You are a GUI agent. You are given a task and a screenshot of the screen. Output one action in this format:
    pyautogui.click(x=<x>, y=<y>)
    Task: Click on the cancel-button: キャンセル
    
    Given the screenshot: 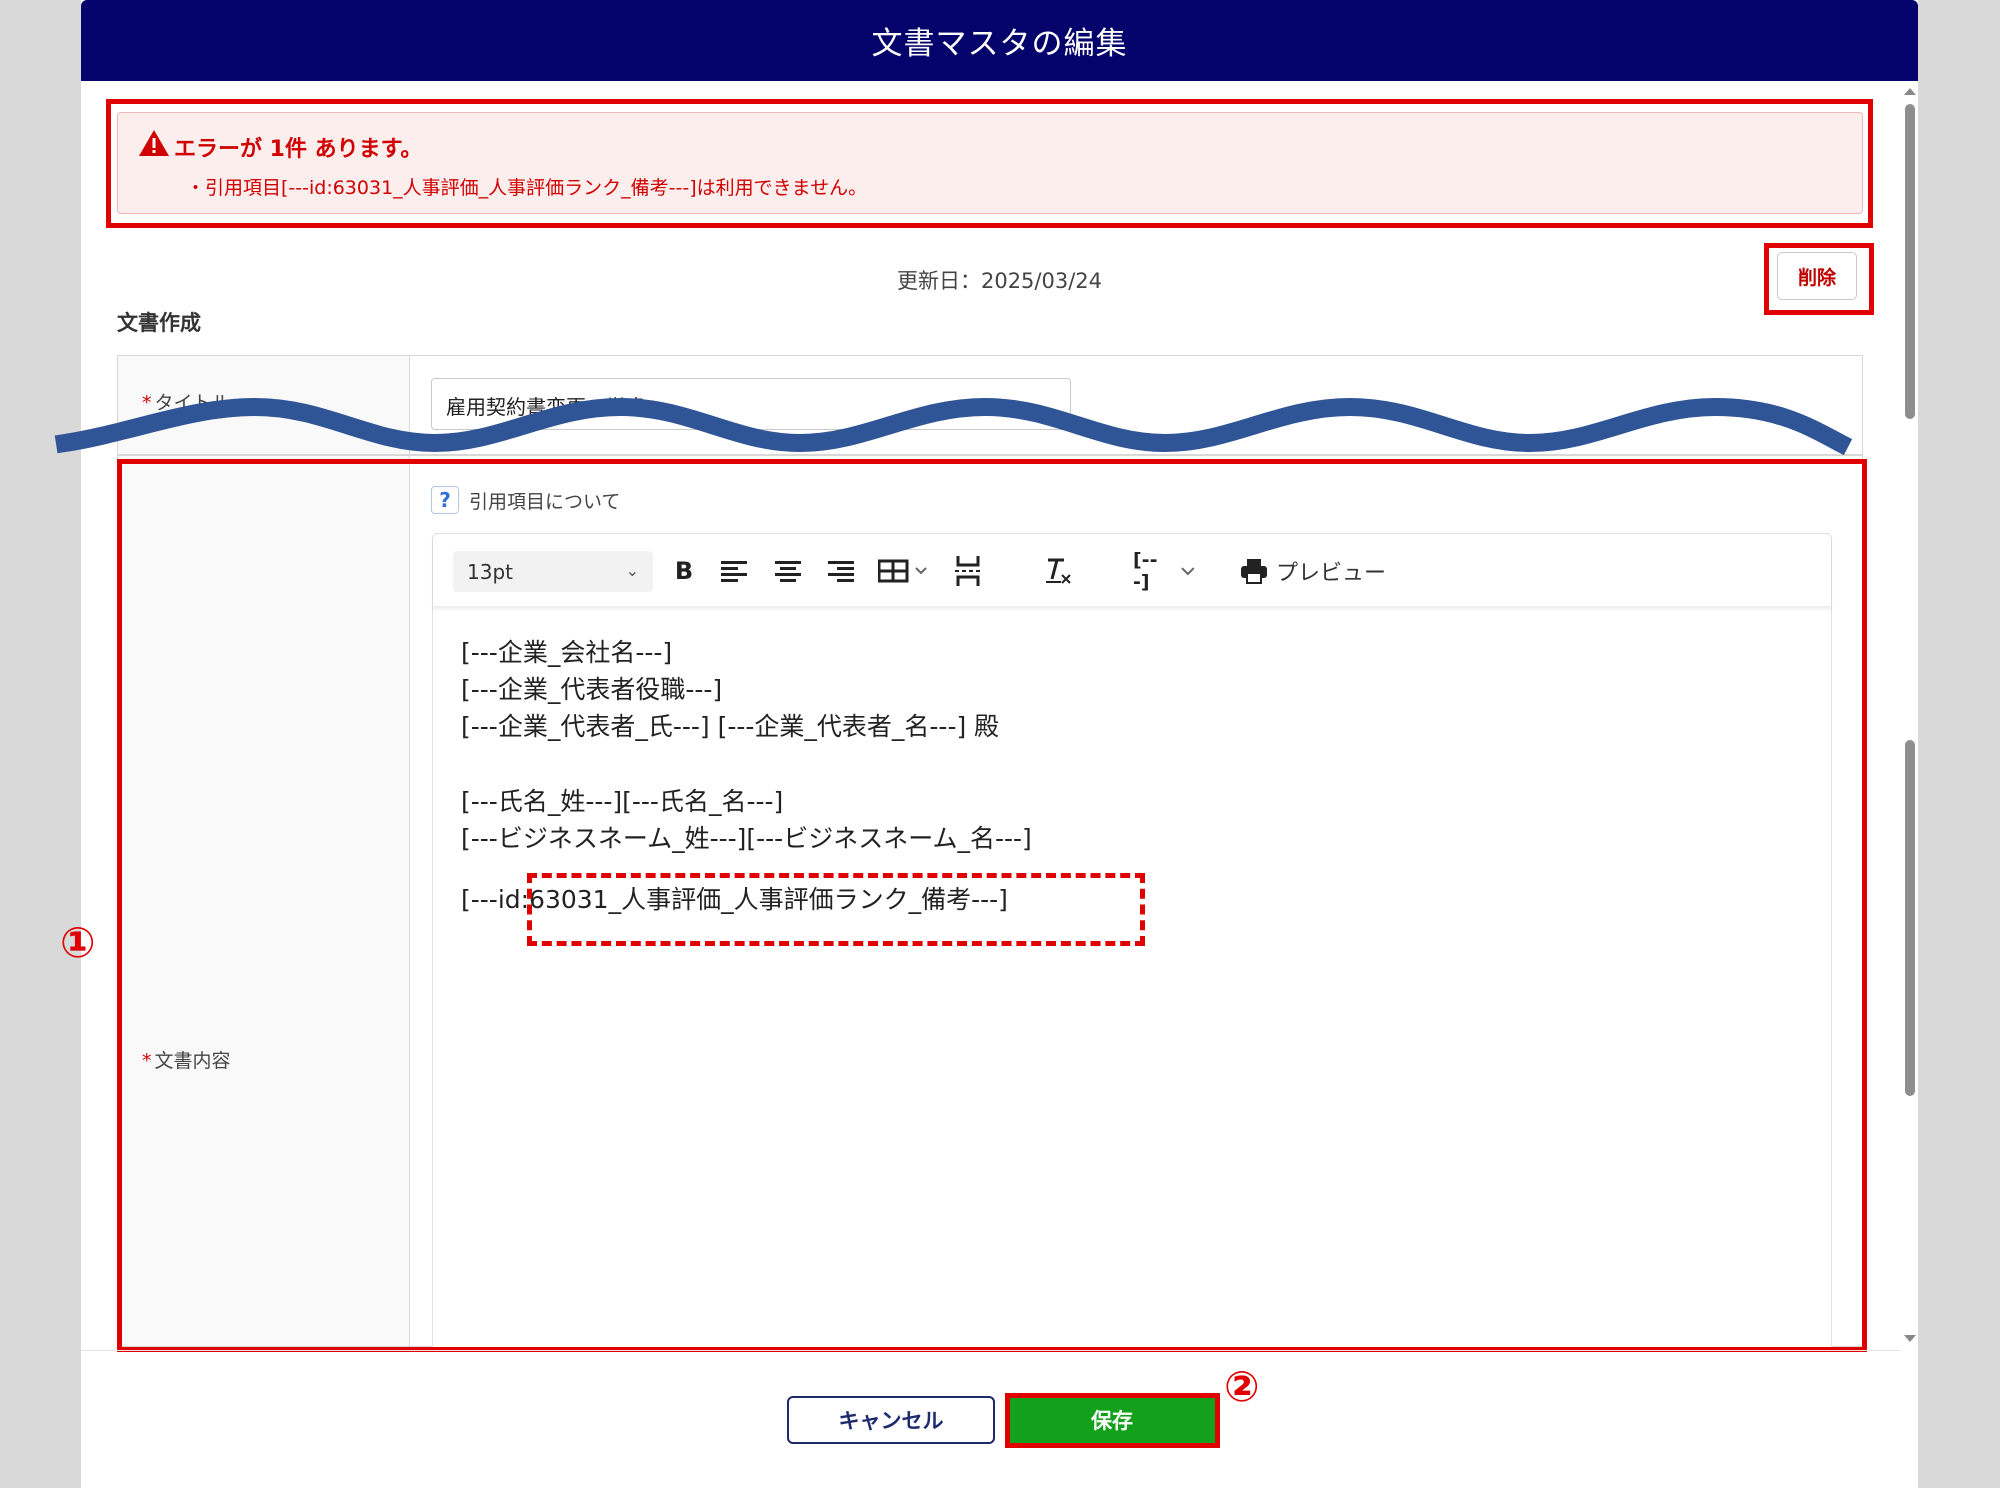 What is the action you would take?
    pyautogui.click(x=891, y=1420)
    